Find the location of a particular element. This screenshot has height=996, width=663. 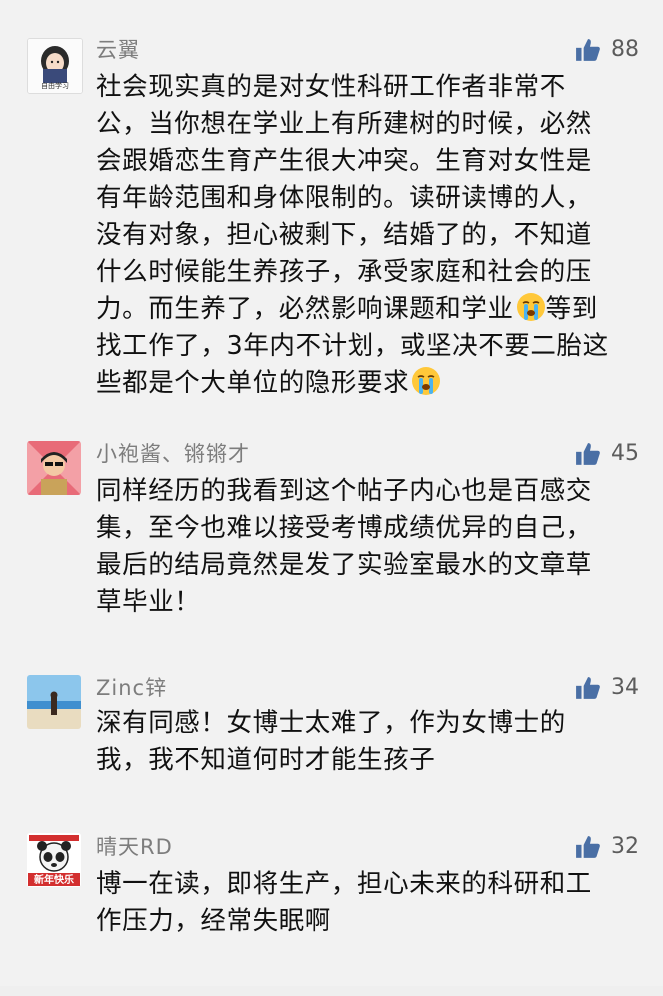

comment-line: 我，我不知道何时才能生孩子 is located at coordinates (266, 760).